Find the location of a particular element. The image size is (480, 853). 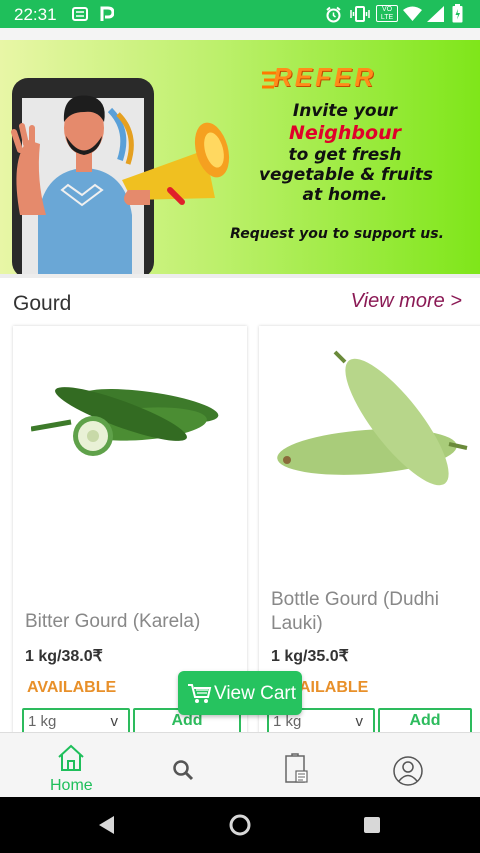

banner-request: Request you to support us. is located at coordinates (337, 234).